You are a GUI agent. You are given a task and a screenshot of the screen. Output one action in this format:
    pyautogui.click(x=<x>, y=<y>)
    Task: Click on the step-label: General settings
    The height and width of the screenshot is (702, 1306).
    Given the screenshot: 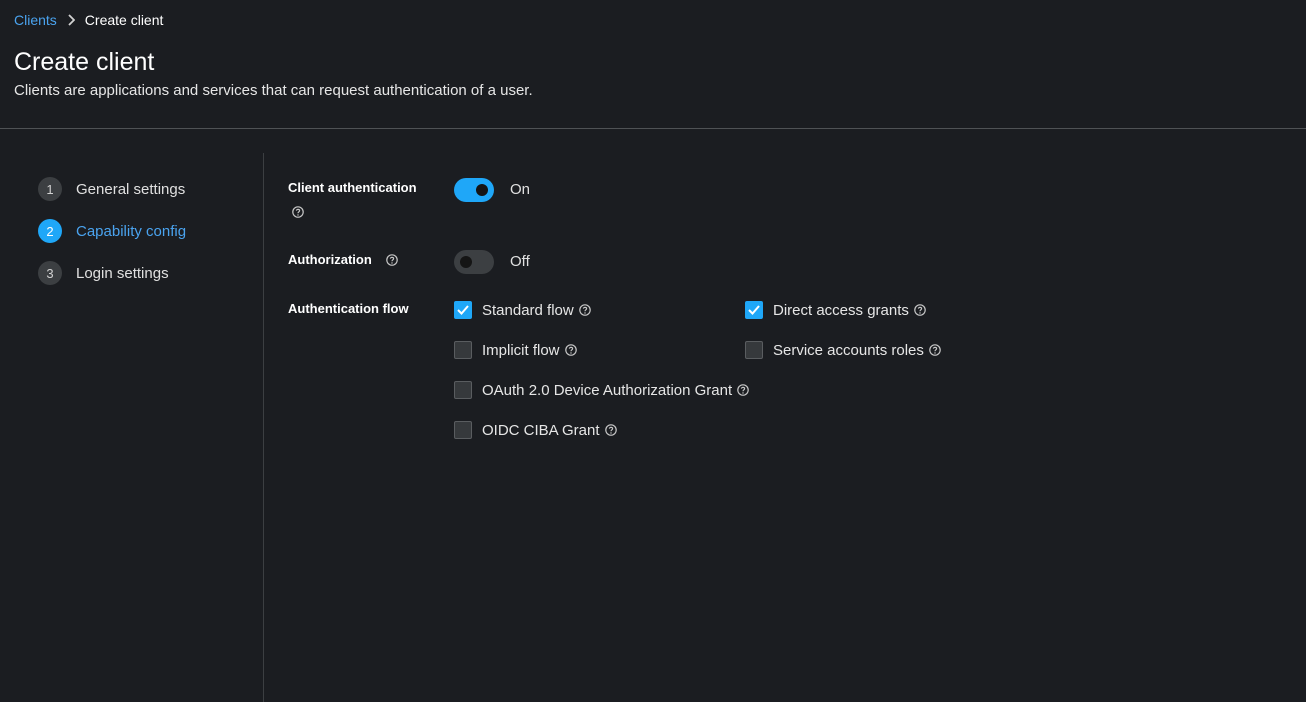 What is the action you would take?
    pyautogui.click(x=131, y=189)
    